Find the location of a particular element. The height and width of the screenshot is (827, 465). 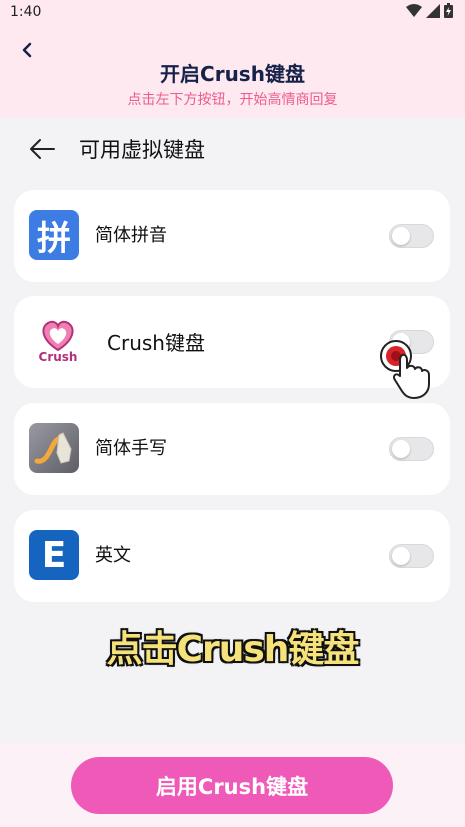

status-icons is located at coordinates (429, 10).